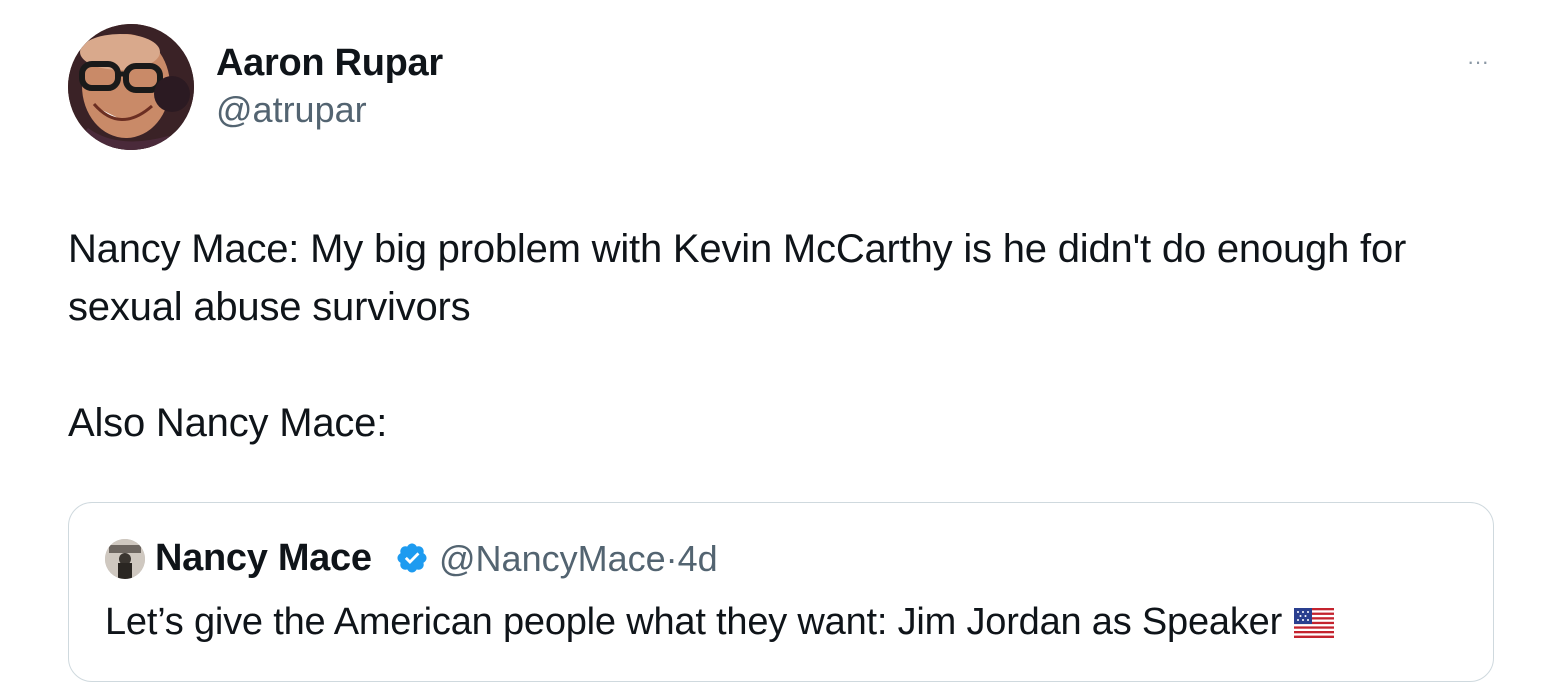 Image resolution: width=1551 pixels, height=694 pixels. What do you see at coordinates (263, 558) in the screenshot?
I see `quoted-display-name: Nancy Mace` at bounding box center [263, 558].